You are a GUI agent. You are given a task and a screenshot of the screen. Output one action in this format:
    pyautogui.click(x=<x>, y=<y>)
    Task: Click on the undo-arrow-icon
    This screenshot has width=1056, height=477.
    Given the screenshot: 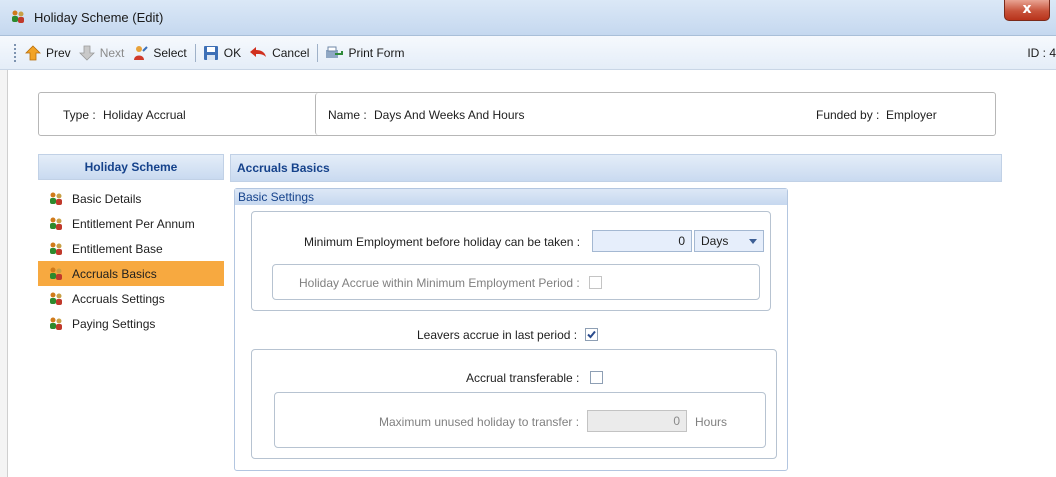 What is the action you would take?
    pyautogui.click(x=258, y=51)
    